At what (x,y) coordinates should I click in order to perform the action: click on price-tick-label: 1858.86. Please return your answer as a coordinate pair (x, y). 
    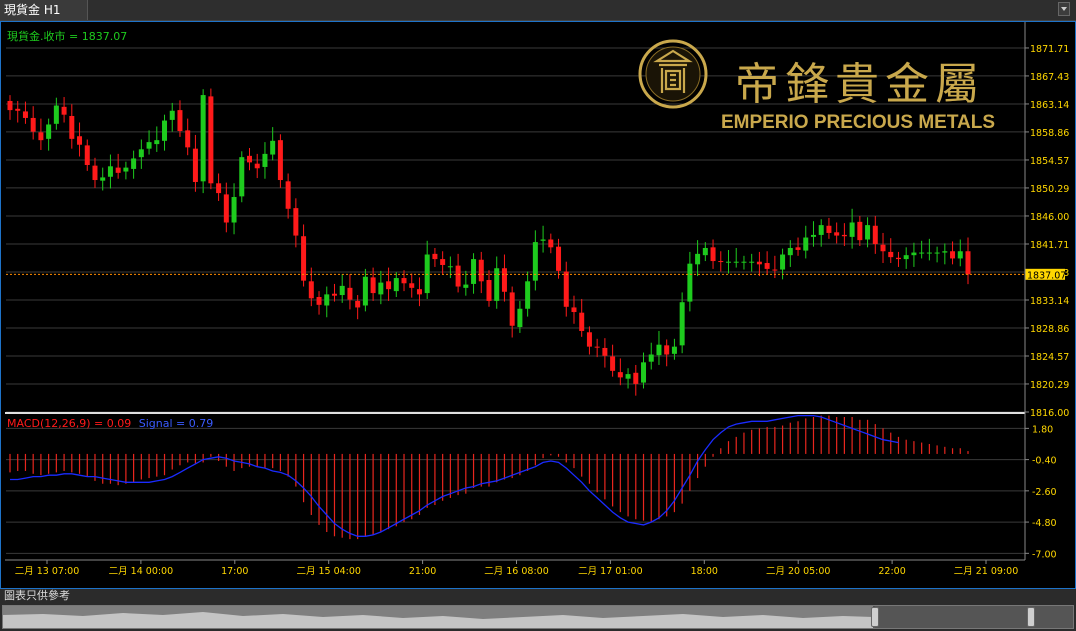
    Looking at the image, I should click on (1049, 133).